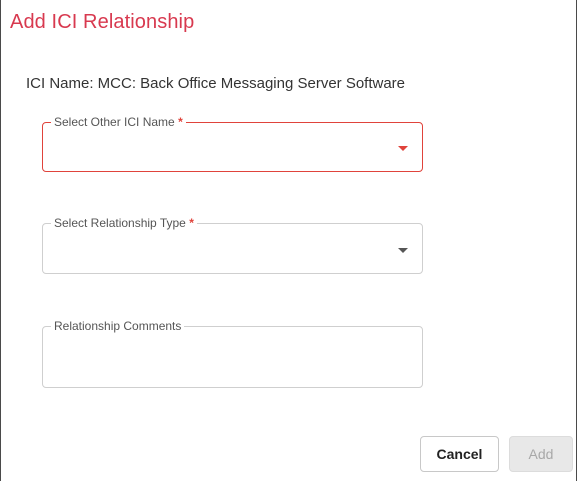  What do you see at coordinates (118, 122) in the screenshot?
I see `other-ici-name-label: Select Other ICI Name *` at bounding box center [118, 122].